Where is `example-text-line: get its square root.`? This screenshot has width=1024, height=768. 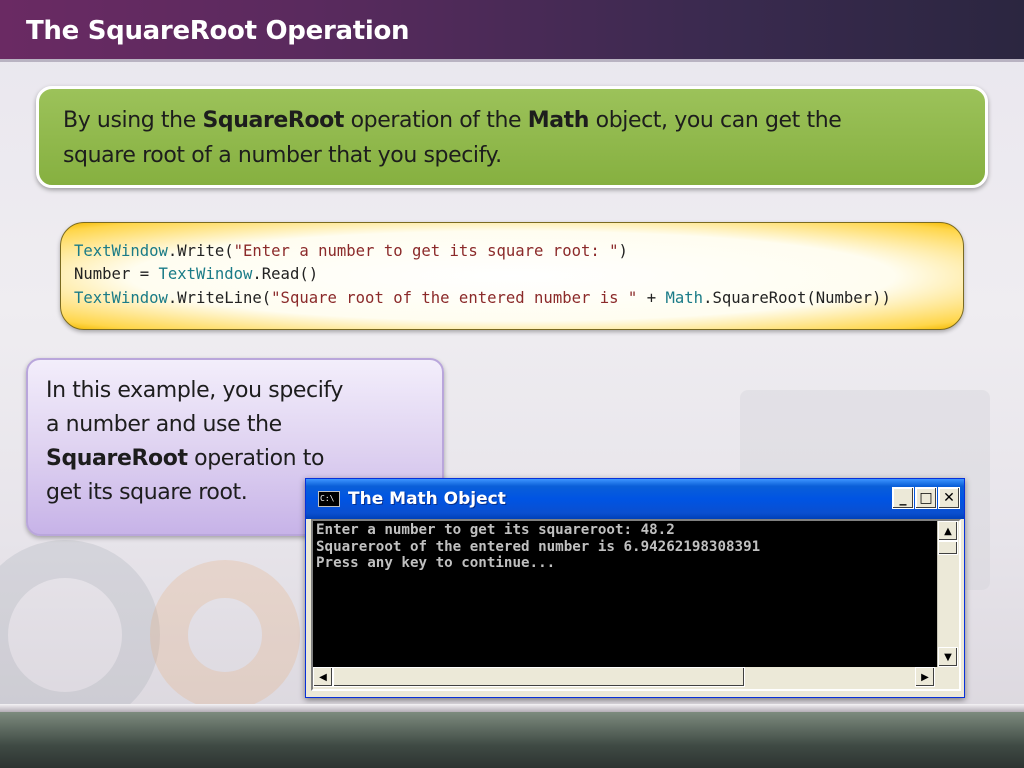
example-text-line: get its square root. is located at coordinates (147, 492).